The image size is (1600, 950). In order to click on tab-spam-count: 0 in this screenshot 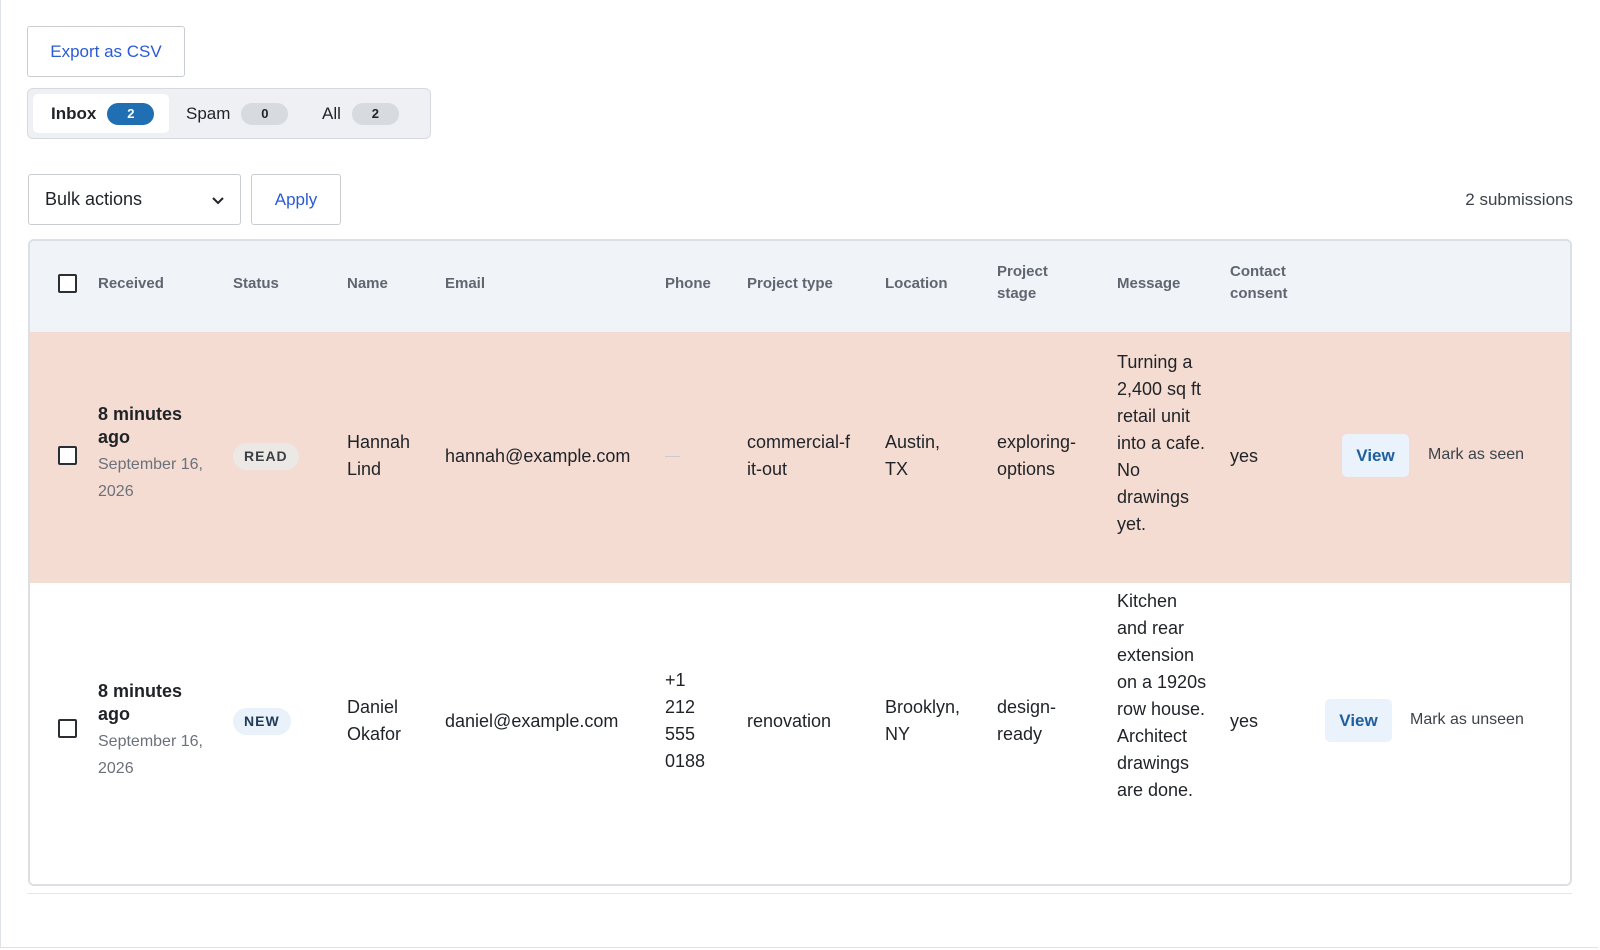, I will do `click(265, 113)`.